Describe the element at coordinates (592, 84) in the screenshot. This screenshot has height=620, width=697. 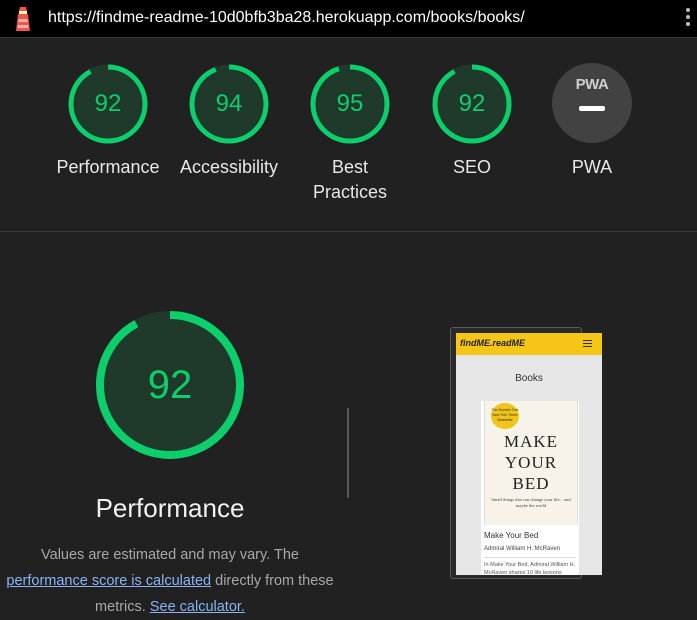
I see `pwa-badge-icon: PWA` at that location.